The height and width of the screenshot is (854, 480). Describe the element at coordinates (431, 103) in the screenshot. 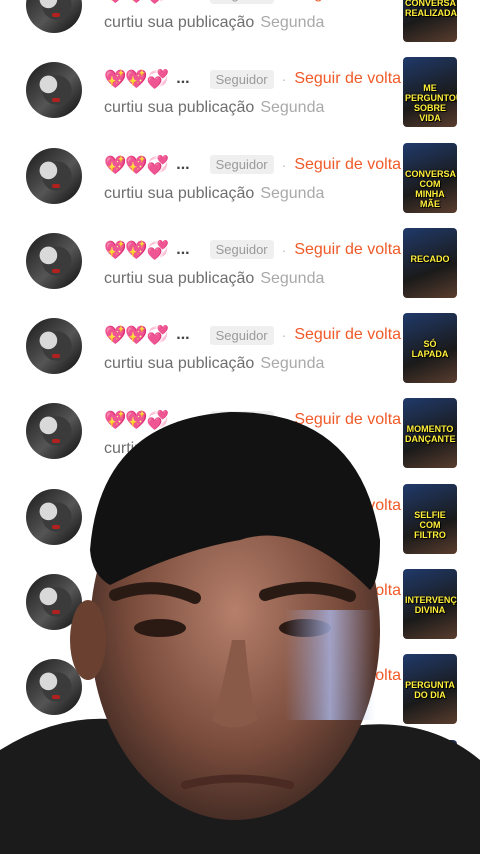

I see `thumbnail-caption: ME PERGUNTOU SOBRE VIDA` at that location.